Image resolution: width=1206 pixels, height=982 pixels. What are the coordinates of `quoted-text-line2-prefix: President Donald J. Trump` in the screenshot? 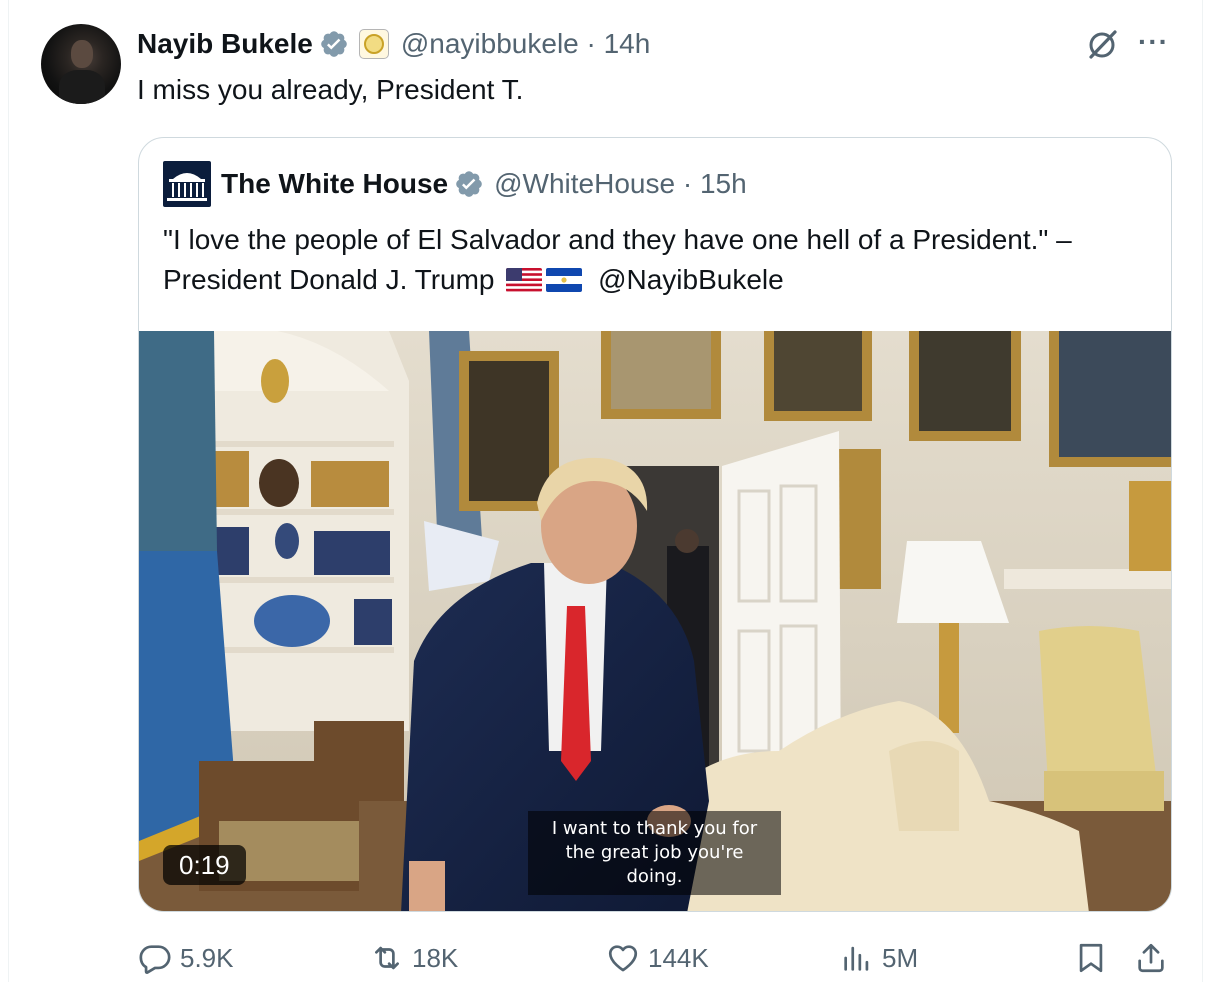 It's located at (329, 279).